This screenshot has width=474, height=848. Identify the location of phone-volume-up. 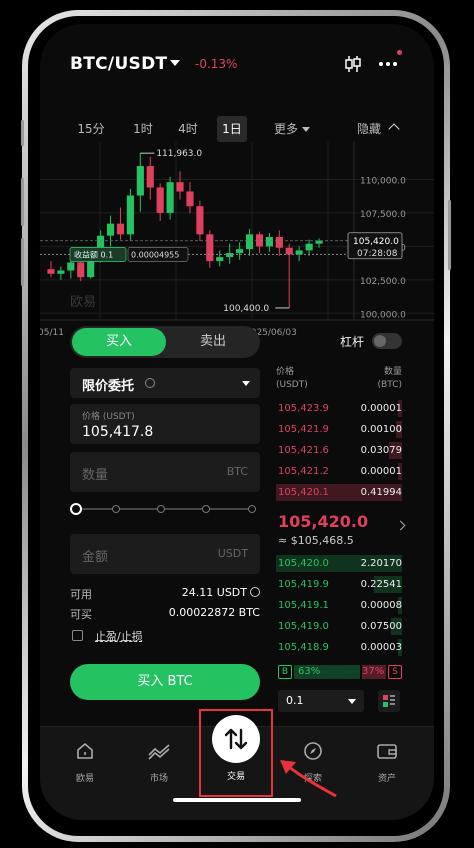
(22, 202).